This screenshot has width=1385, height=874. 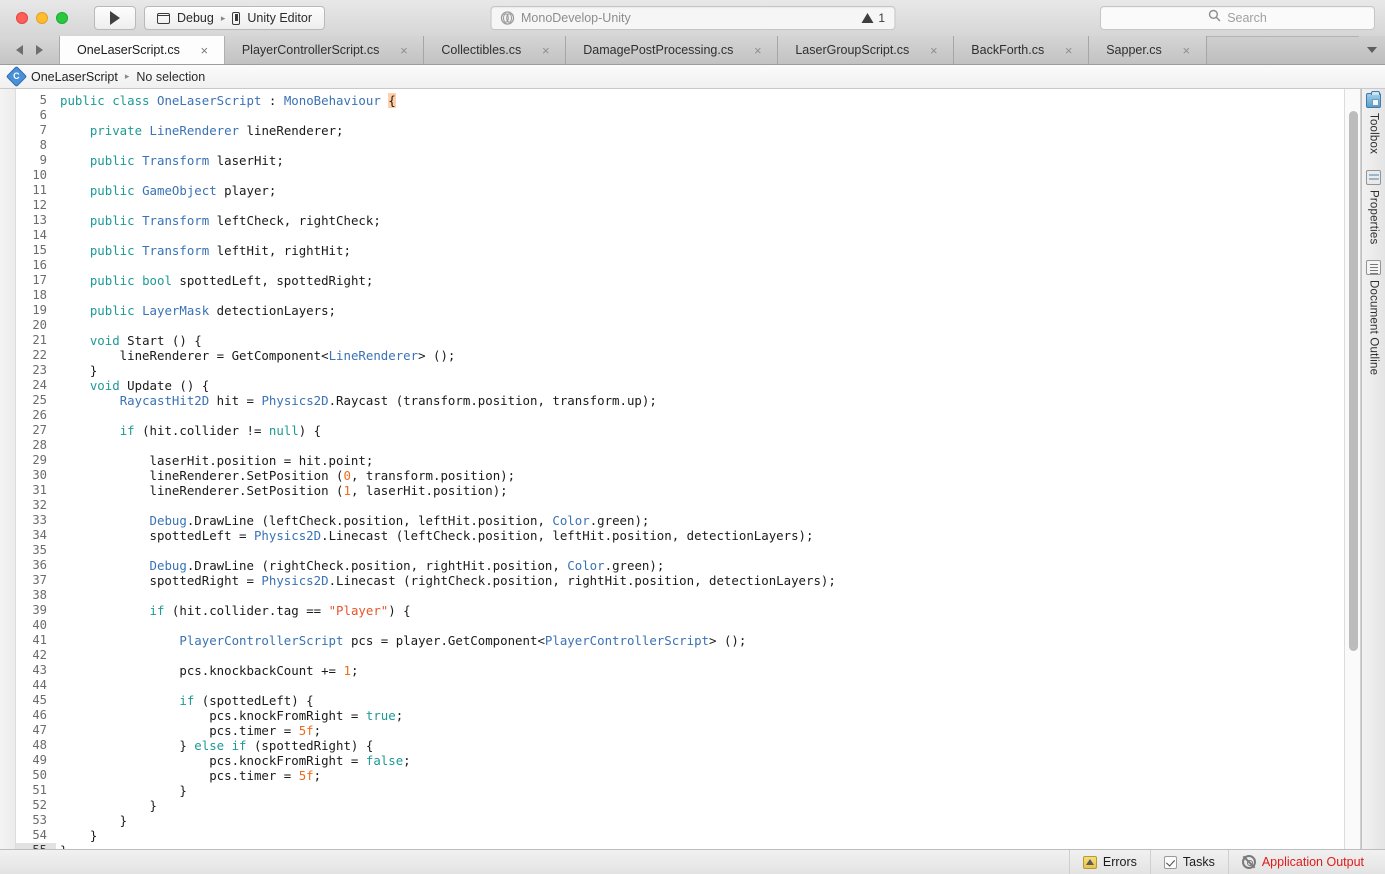 What do you see at coordinates (692, 18) in the screenshot?
I see `status-display: MonoDevelop-Unity 1` at bounding box center [692, 18].